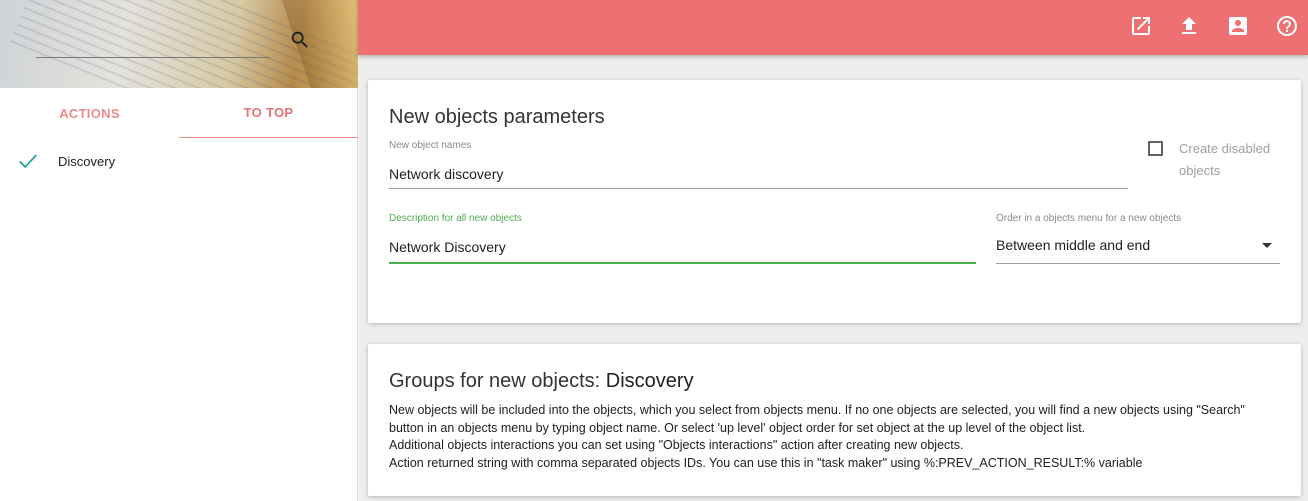 The width and height of the screenshot is (1308, 501). What do you see at coordinates (268, 113) in the screenshot?
I see `tab-to-top: TO TOP` at bounding box center [268, 113].